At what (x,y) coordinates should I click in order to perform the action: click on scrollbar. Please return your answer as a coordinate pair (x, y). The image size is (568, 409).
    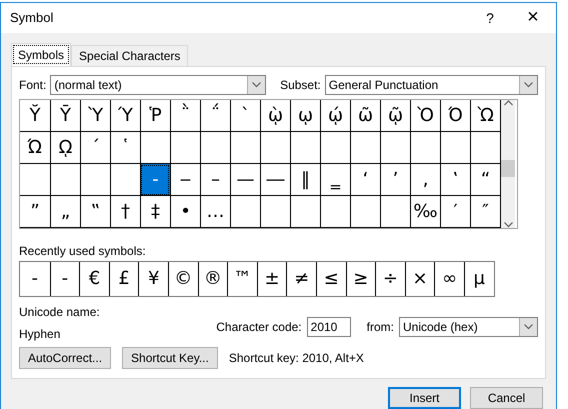
    Looking at the image, I should click on (508, 164).